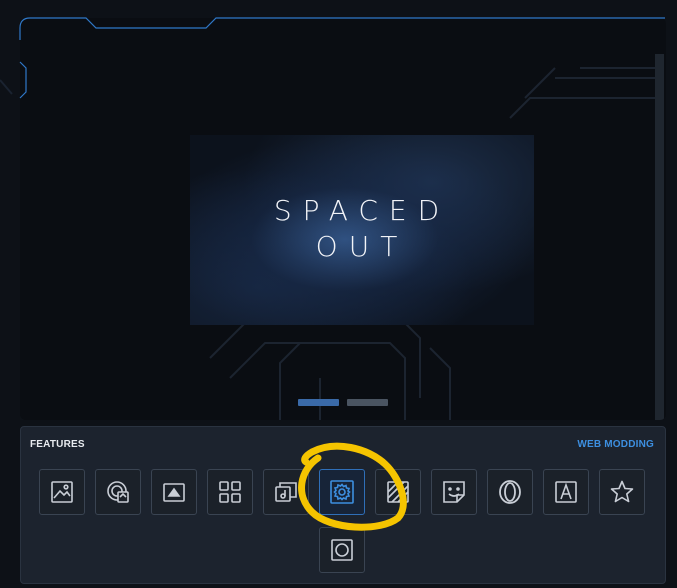  Describe the element at coordinates (57, 444) in the screenshot. I see `features-heading: FEATURES` at that location.